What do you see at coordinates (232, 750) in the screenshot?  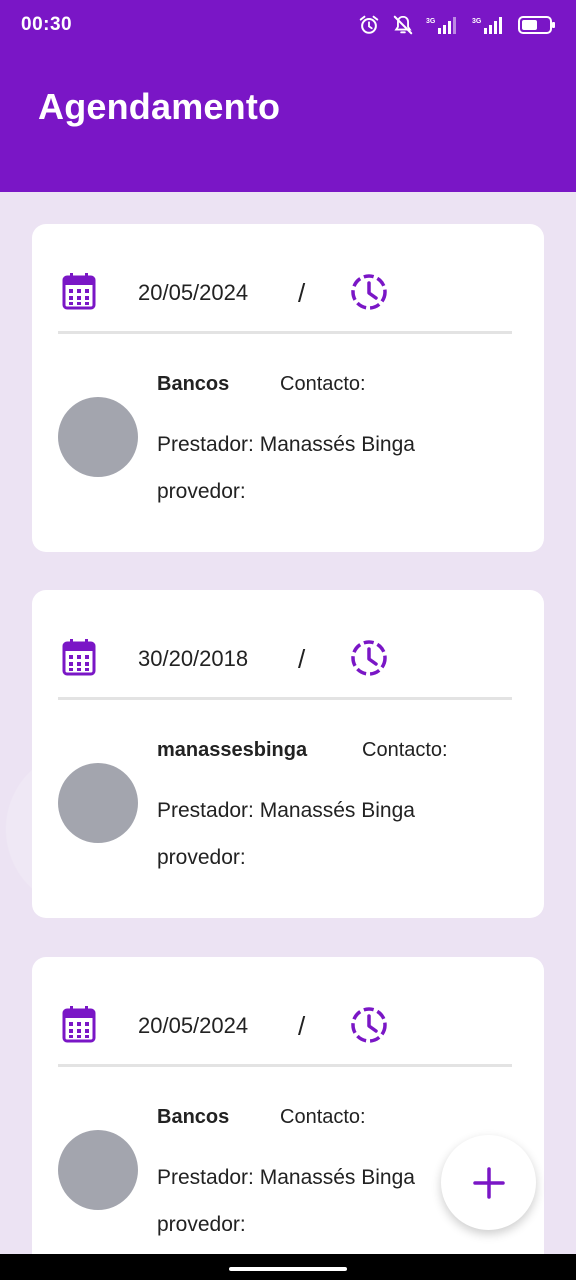 I see `provider-name: manassesbinga` at bounding box center [232, 750].